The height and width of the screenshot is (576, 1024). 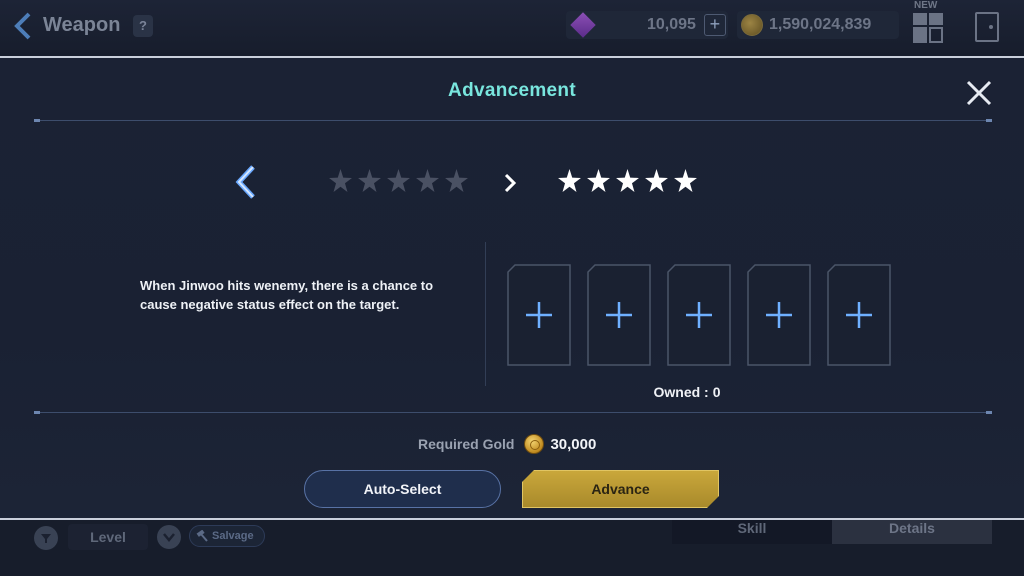 What do you see at coordinates (928, 28) in the screenshot?
I see `menu-grid-icon` at bounding box center [928, 28].